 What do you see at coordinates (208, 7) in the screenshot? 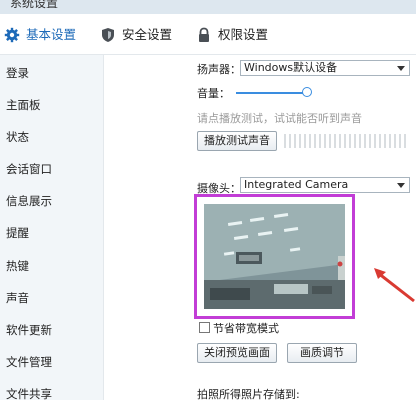
I see `window-titlebar: 系统设置` at bounding box center [208, 7].